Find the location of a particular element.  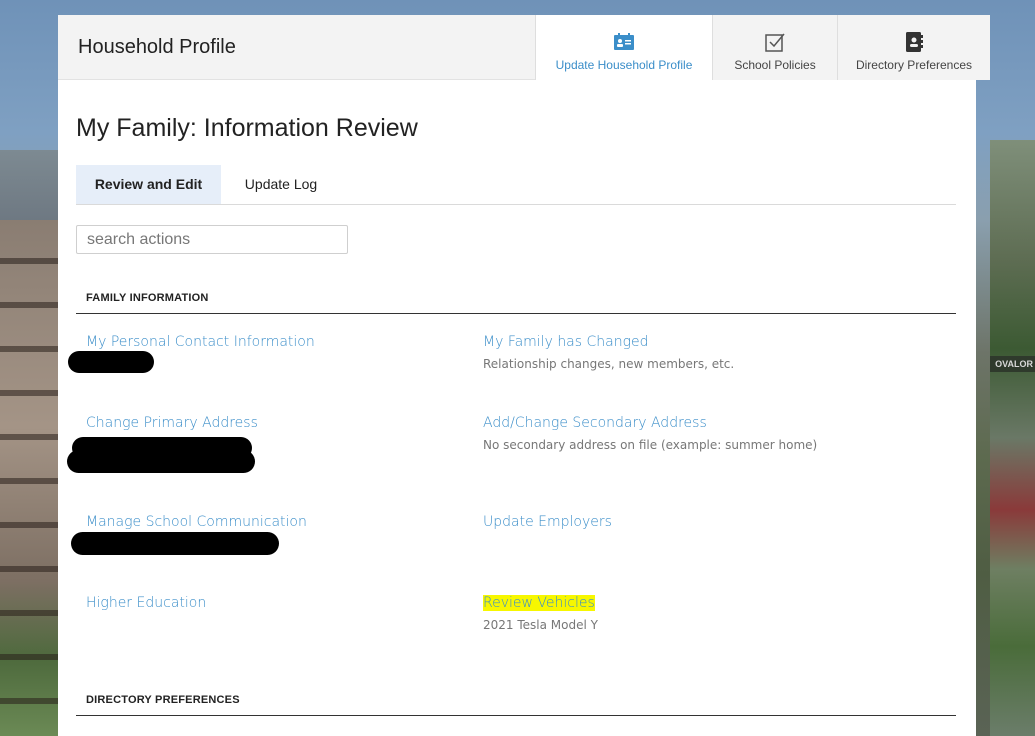

update-employers-link: Update Employers is located at coordinates (547, 522).